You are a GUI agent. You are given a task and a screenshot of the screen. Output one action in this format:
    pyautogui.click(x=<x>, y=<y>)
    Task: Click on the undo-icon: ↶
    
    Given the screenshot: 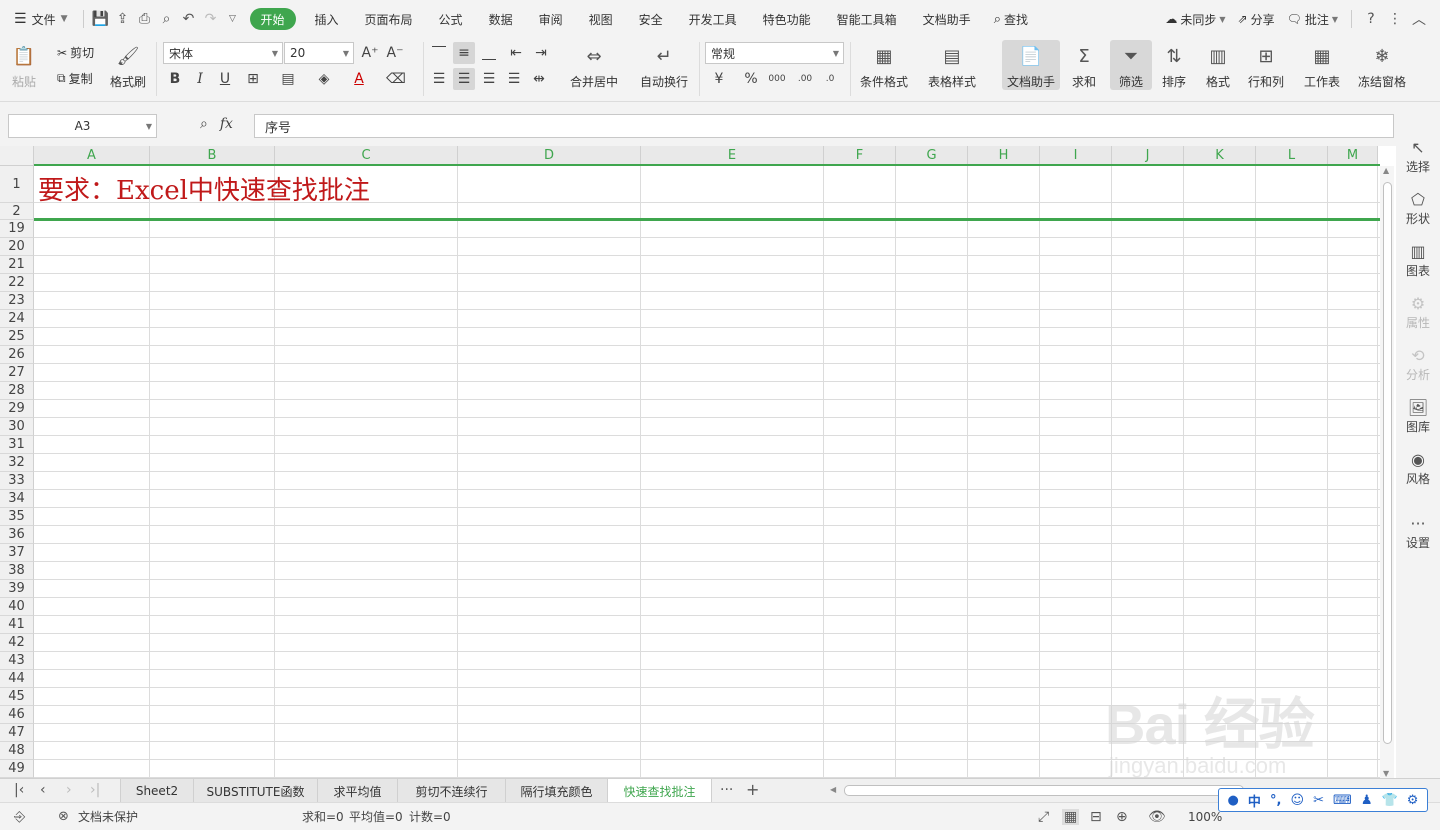 What is the action you would take?
    pyautogui.click(x=189, y=19)
    